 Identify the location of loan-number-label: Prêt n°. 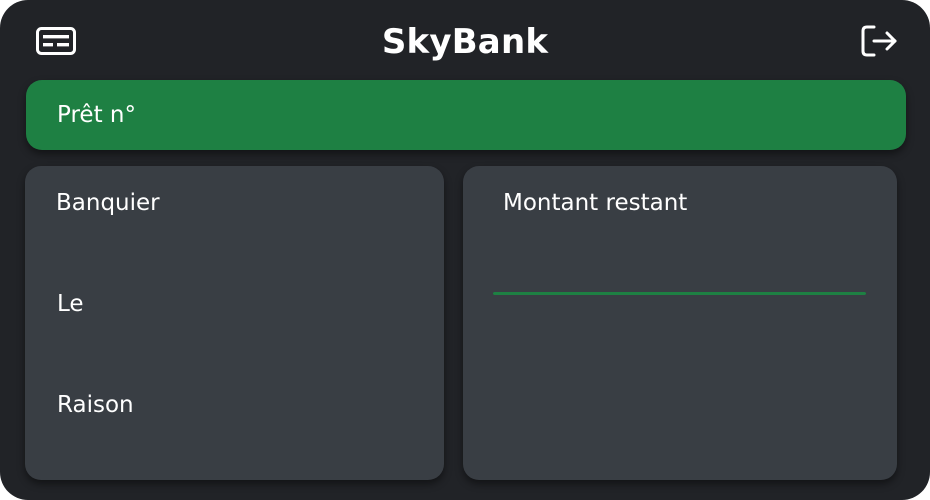
(96, 115).